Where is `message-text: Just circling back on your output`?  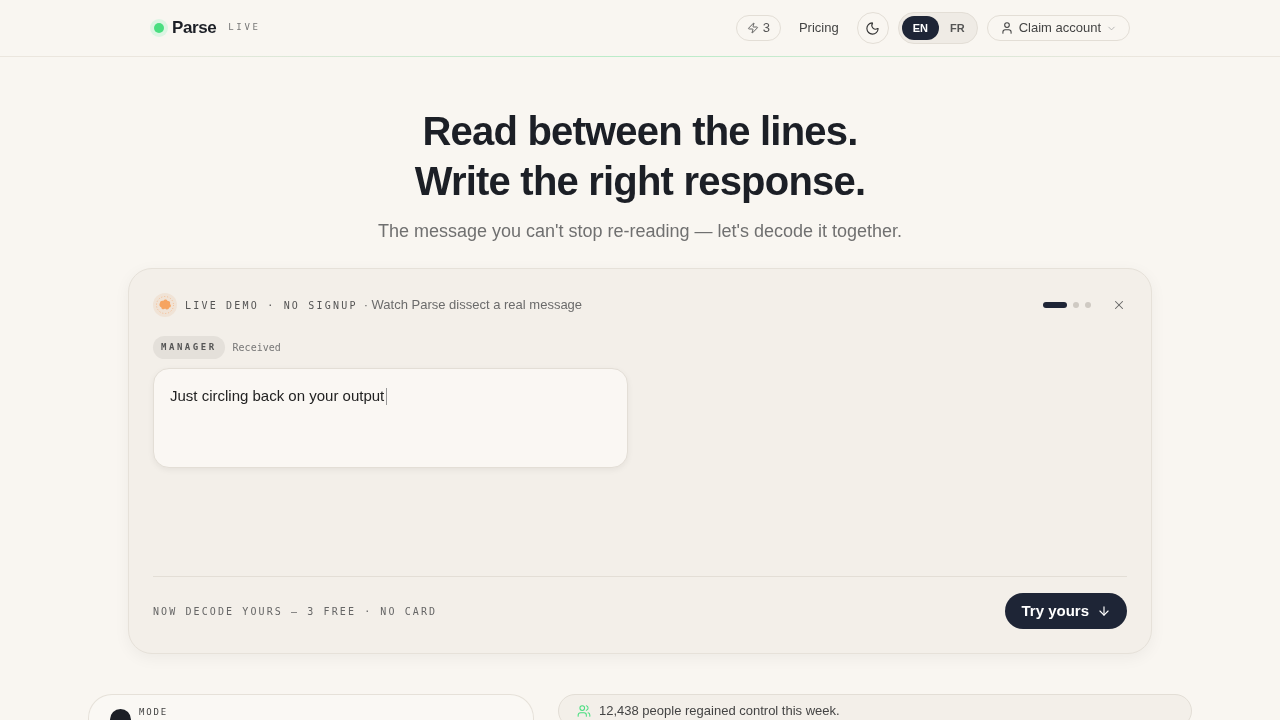
message-text: Just circling back on your output is located at coordinates (277, 396).